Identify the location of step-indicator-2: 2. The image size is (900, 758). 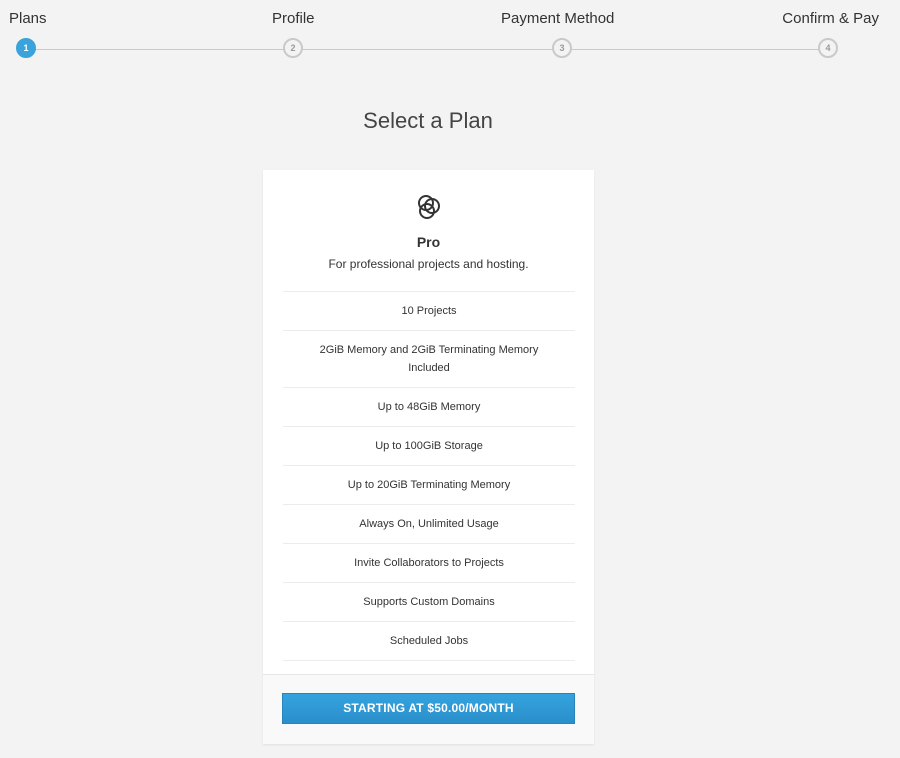
(293, 48).